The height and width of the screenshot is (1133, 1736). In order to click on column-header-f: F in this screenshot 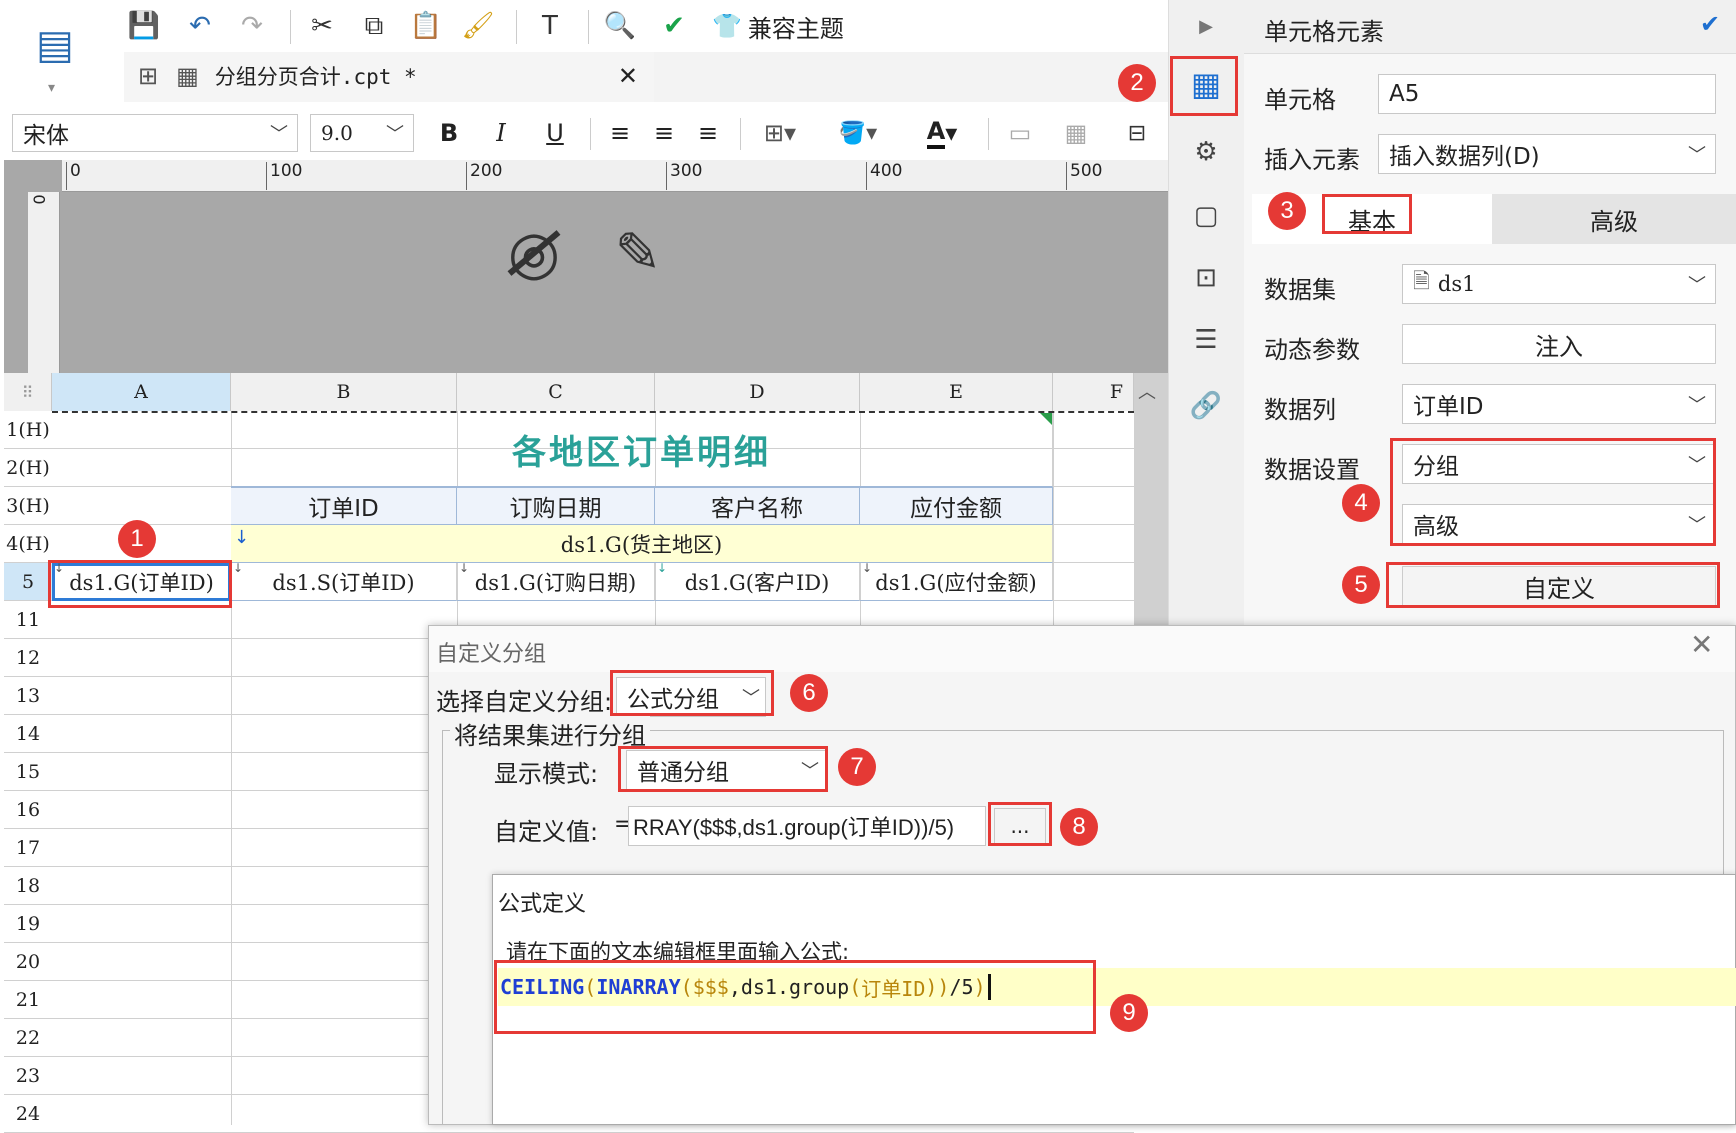, I will do `click(1093, 392)`.